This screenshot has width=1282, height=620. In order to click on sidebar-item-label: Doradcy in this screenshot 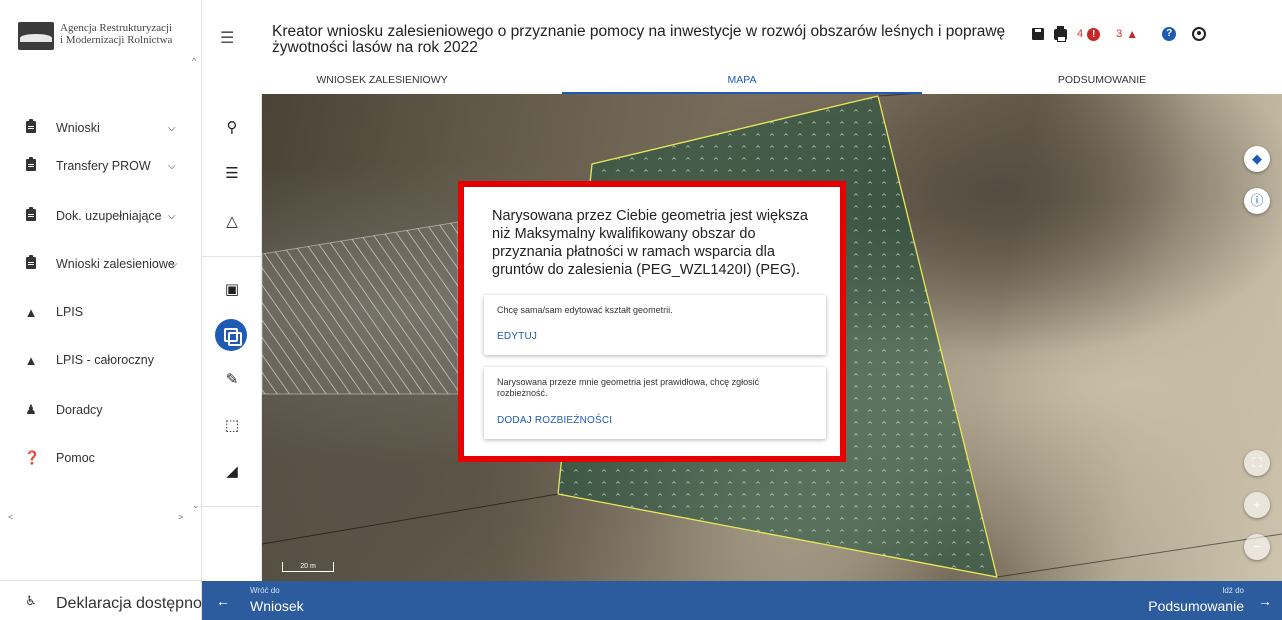, I will do `click(79, 410)`.